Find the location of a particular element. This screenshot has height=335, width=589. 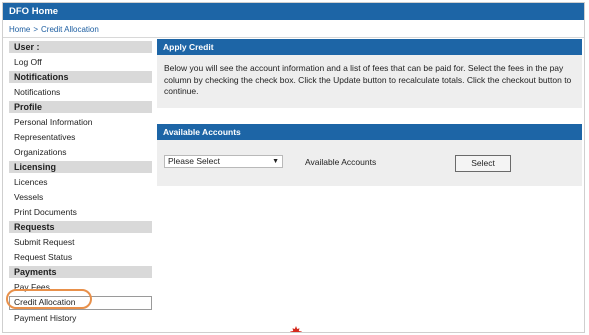

maple-leaf-icon is located at coordinates (296, 329).